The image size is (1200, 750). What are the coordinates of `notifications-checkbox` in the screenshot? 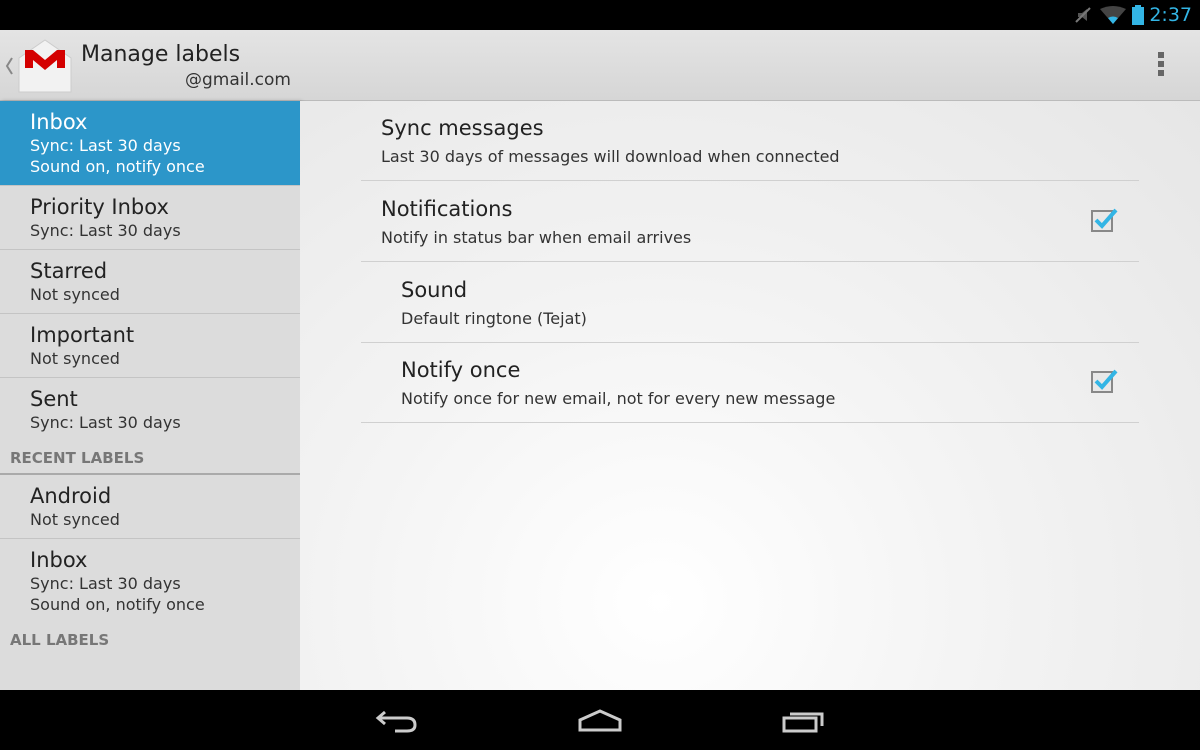 It's located at (1104, 220).